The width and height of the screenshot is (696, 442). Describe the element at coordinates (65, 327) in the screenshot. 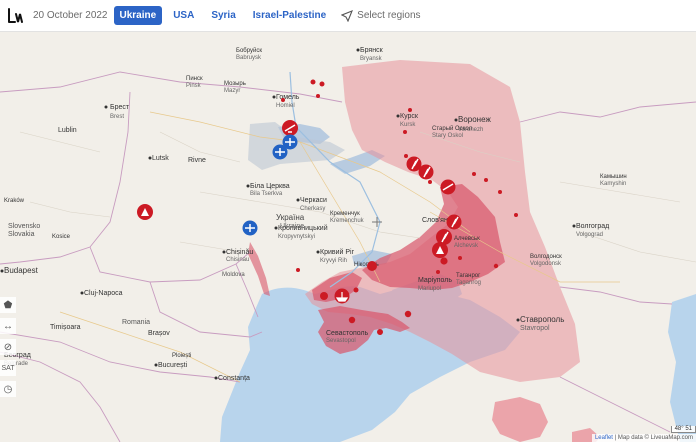

I see `city-label: Timișoara` at that location.